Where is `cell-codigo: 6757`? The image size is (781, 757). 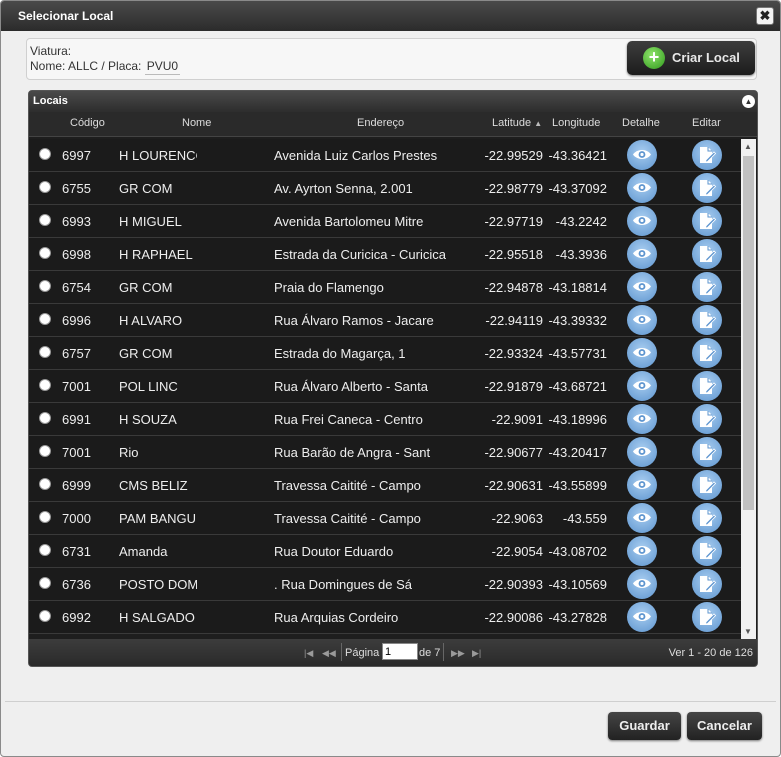
cell-codigo: 6757 is located at coordinates (76, 353).